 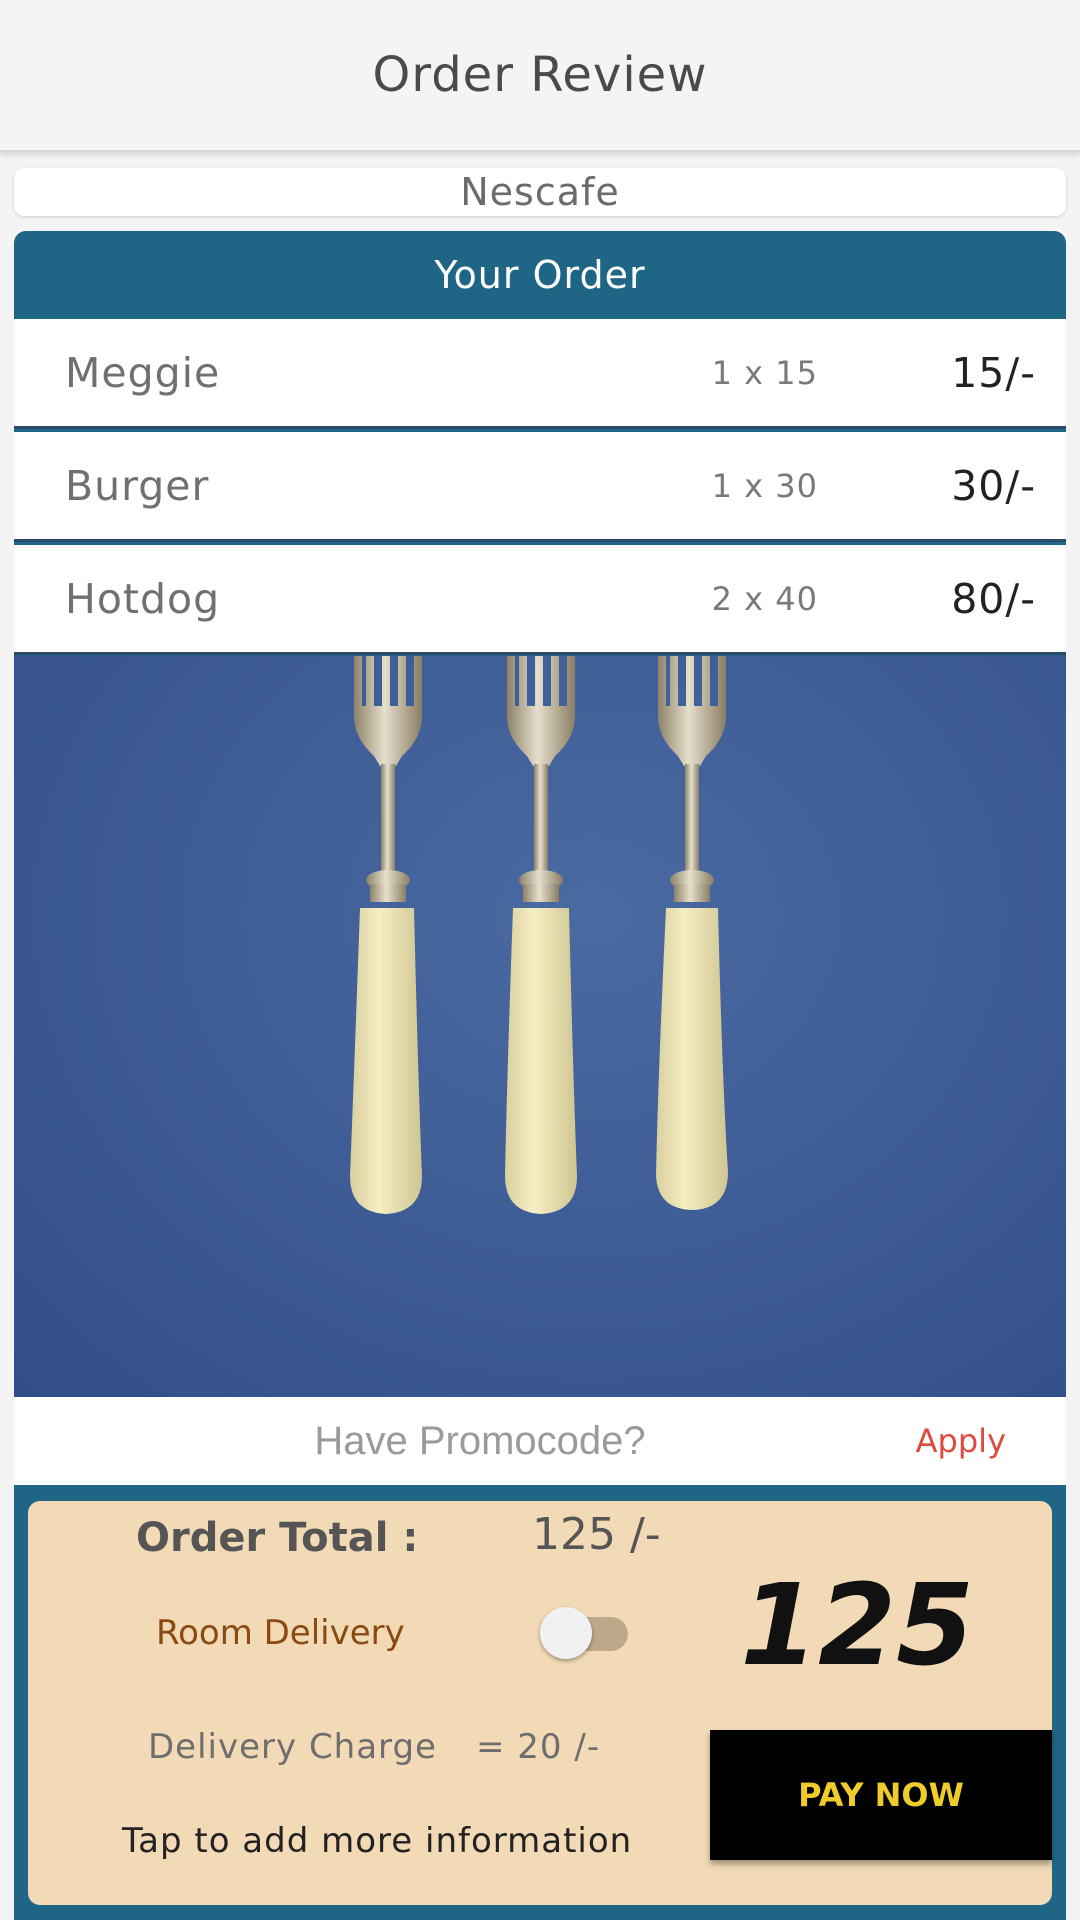 What do you see at coordinates (292, 1747) in the screenshot?
I see `delivery-charge-label: Delivery Charge` at bounding box center [292, 1747].